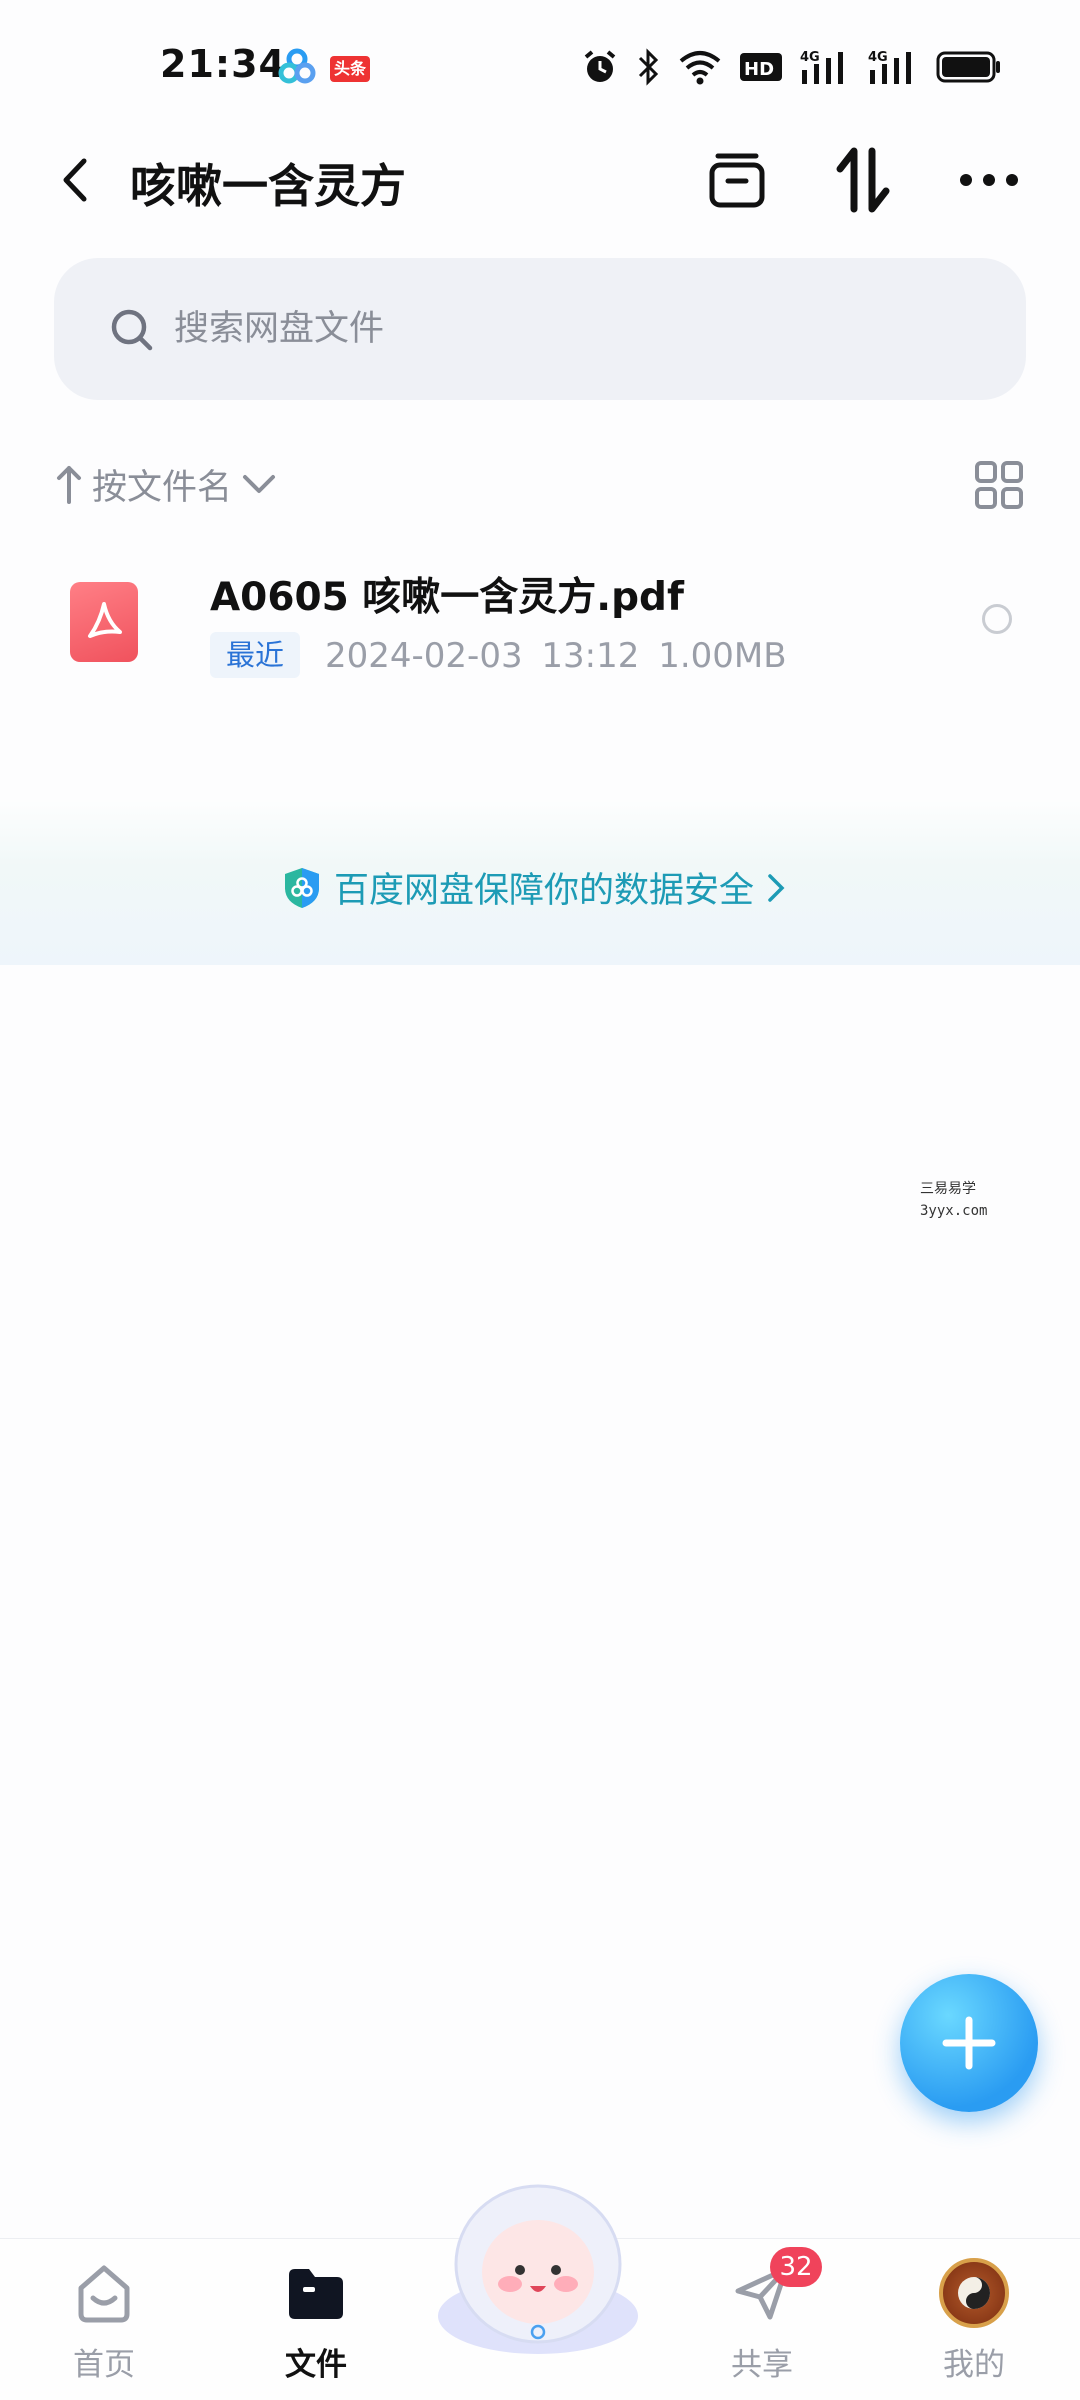 Image resolution: width=1080 pixels, height=2400 pixels. Describe the element at coordinates (316, 2294) in the screenshot. I see `folder-icon` at that location.